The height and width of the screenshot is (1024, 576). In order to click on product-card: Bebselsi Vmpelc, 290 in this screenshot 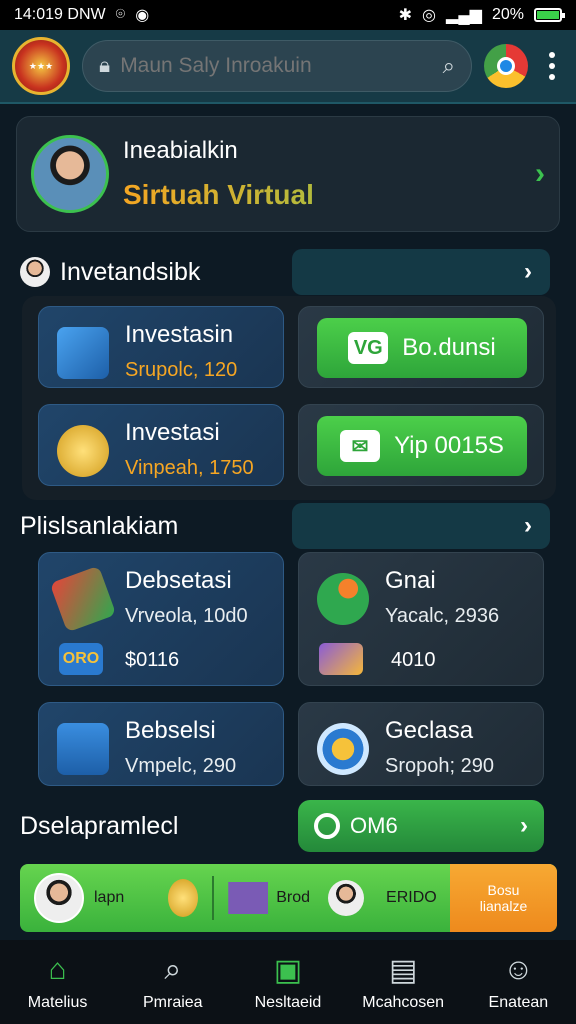, I will do `click(161, 744)`.